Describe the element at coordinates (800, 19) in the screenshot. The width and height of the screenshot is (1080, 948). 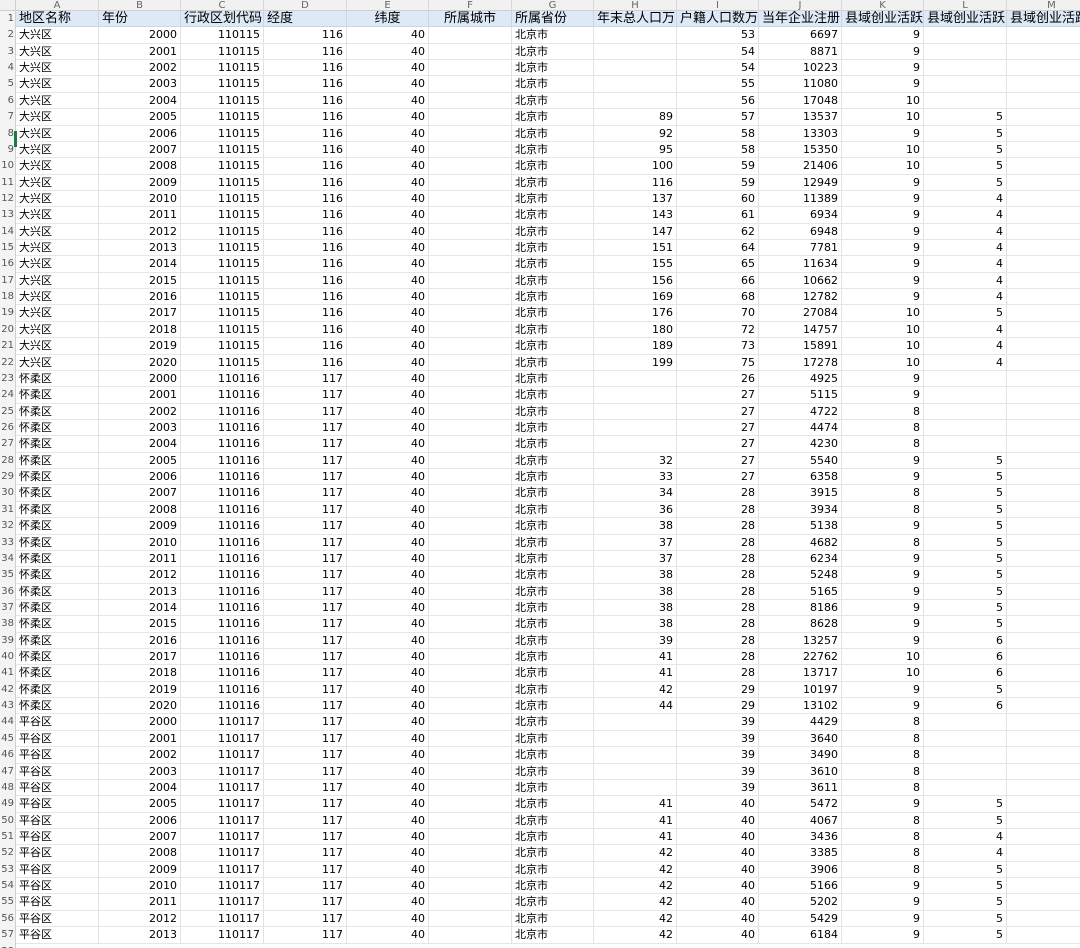
I see `header-cell: 当年企业注册` at that location.